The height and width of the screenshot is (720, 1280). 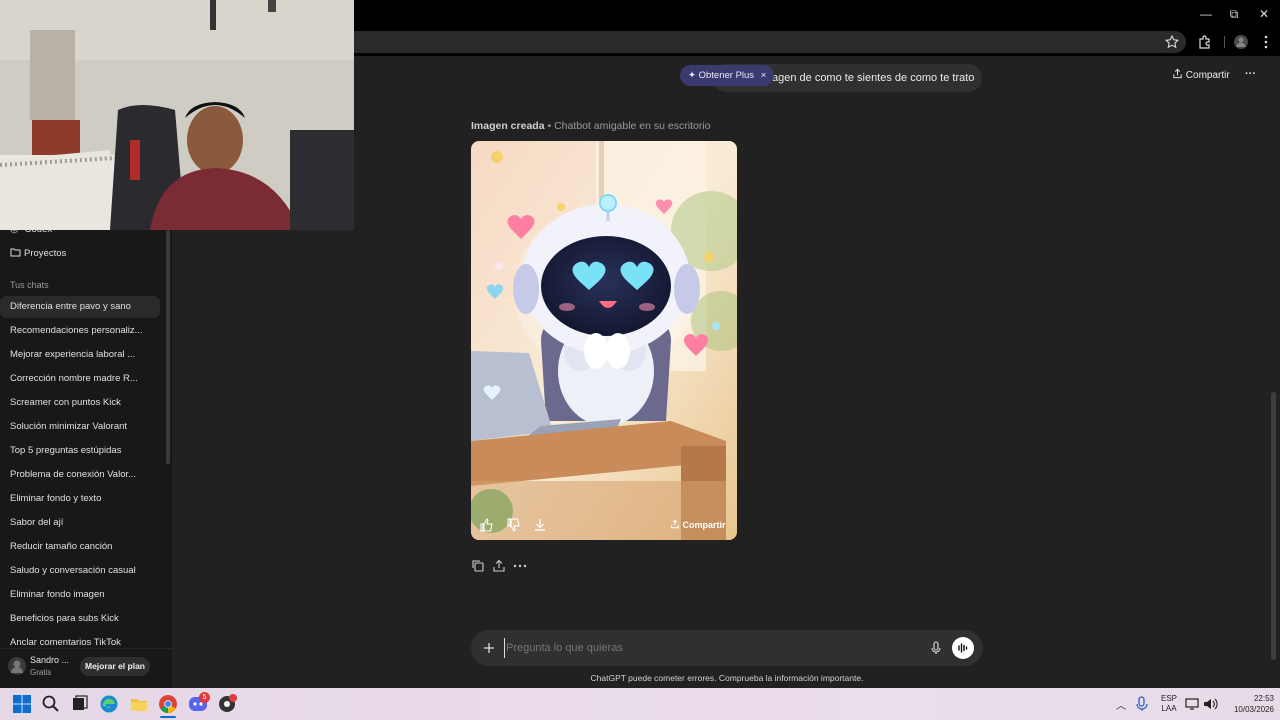 What do you see at coordinates (80, 523) in the screenshot?
I see `chat-item: Sabor del ají` at bounding box center [80, 523].